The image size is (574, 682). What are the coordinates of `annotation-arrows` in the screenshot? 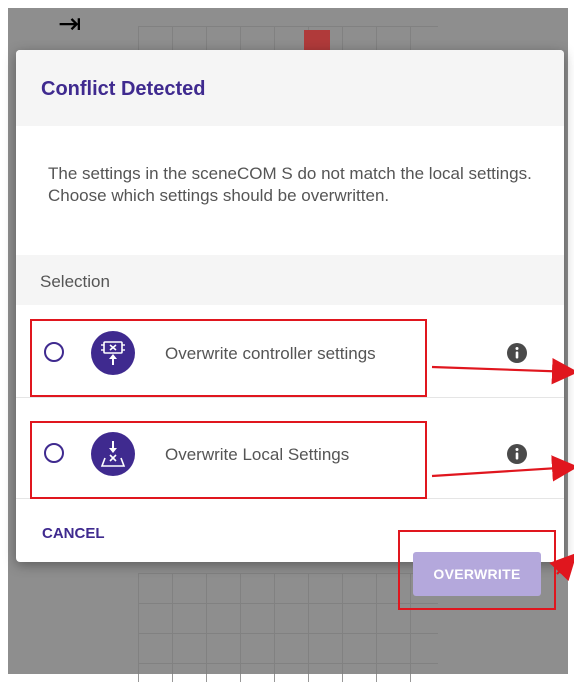 It's located at (502, 470).